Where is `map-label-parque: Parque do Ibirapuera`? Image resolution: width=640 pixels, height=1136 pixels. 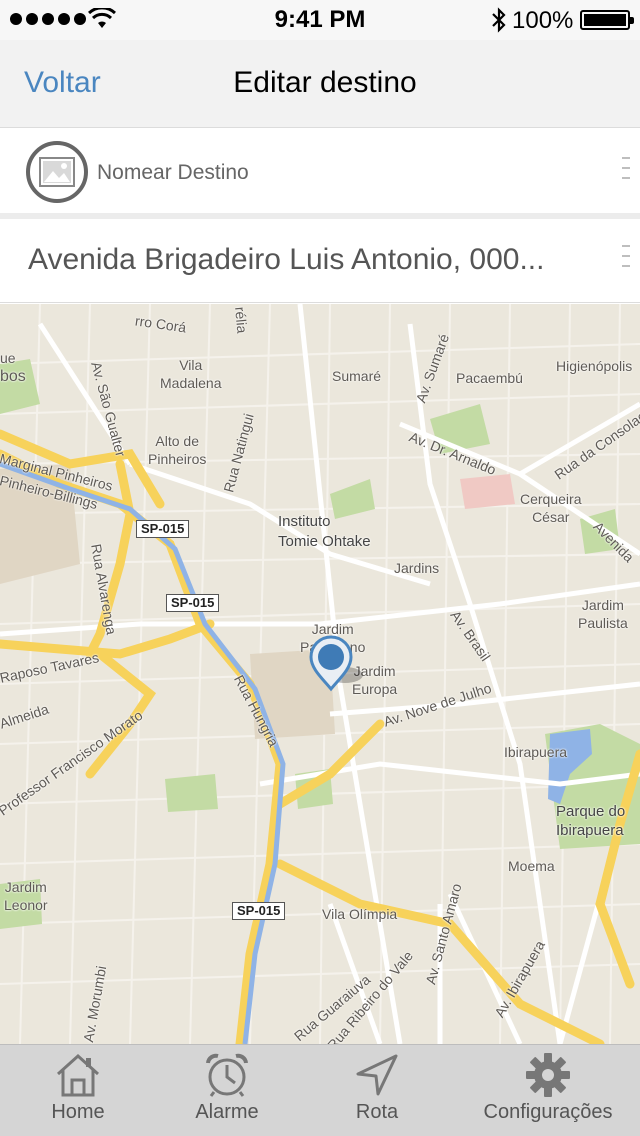 map-label-parque: Parque do Ibirapuera is located at coordinates (591, 821).